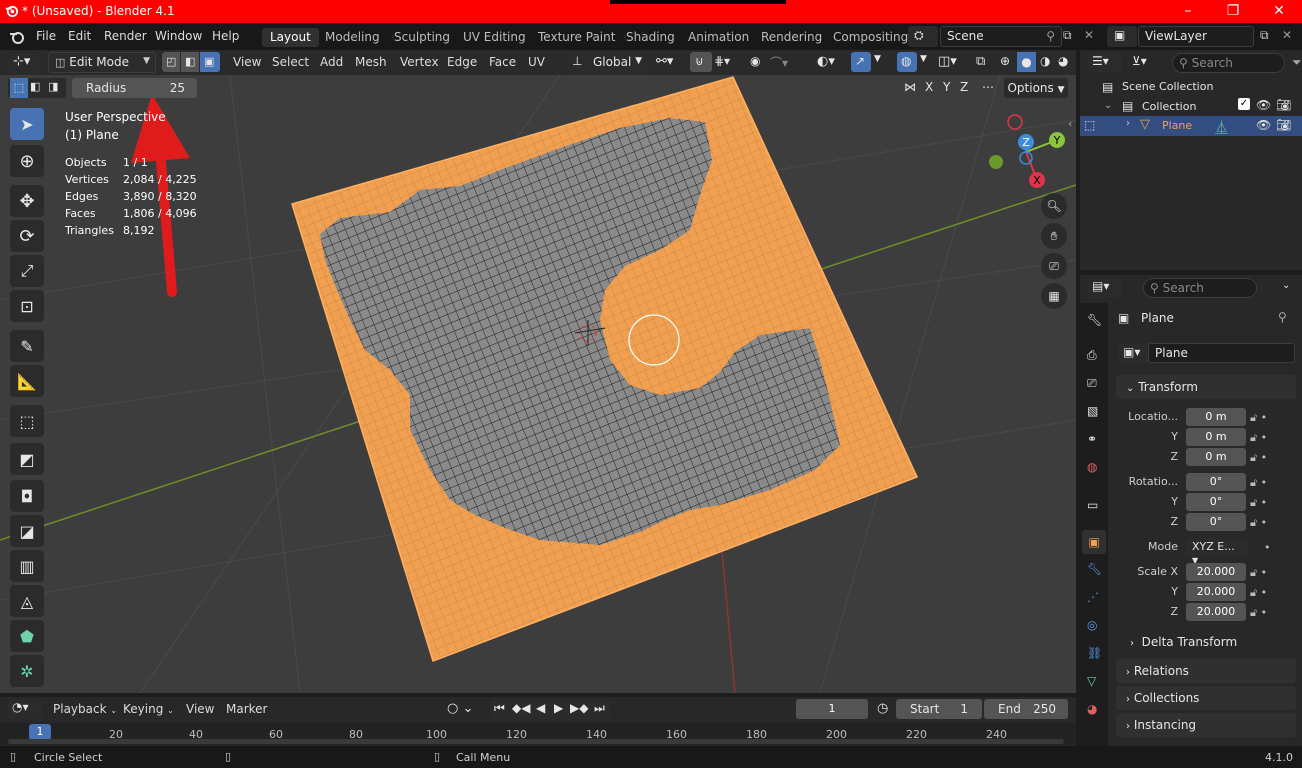  I want to click on perspective-toggle-icon: ▦, so click(1054, 296).